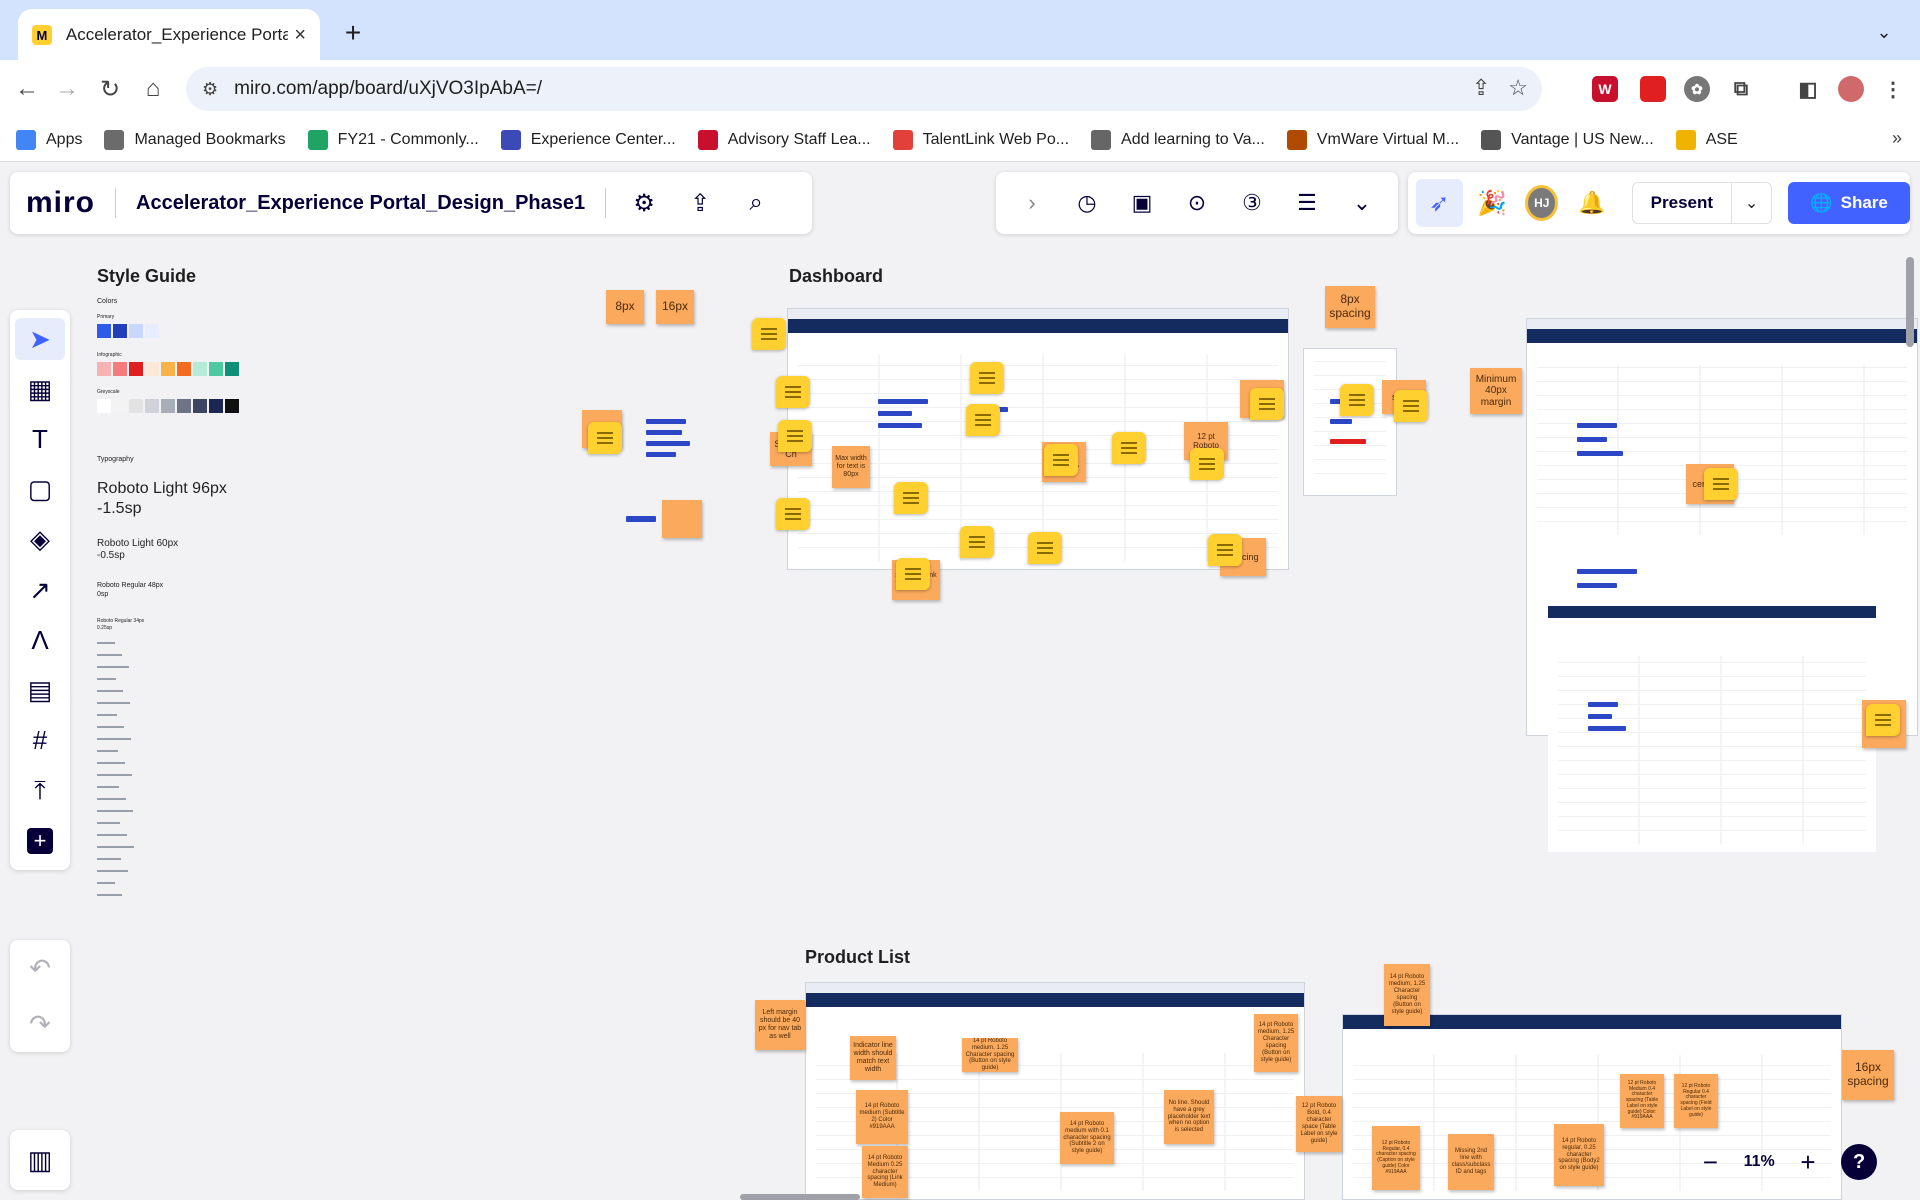 The width and height of the screenshot is (1920, 1200). Describe the element at coordinates (195, 139) in the screenshot. I see `bookmark-item: Managed Bookmarks` at that location.